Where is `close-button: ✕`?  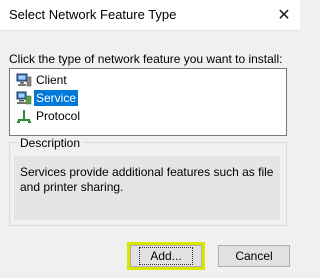 close-button: ✕ is located at coordinates (284, 15).